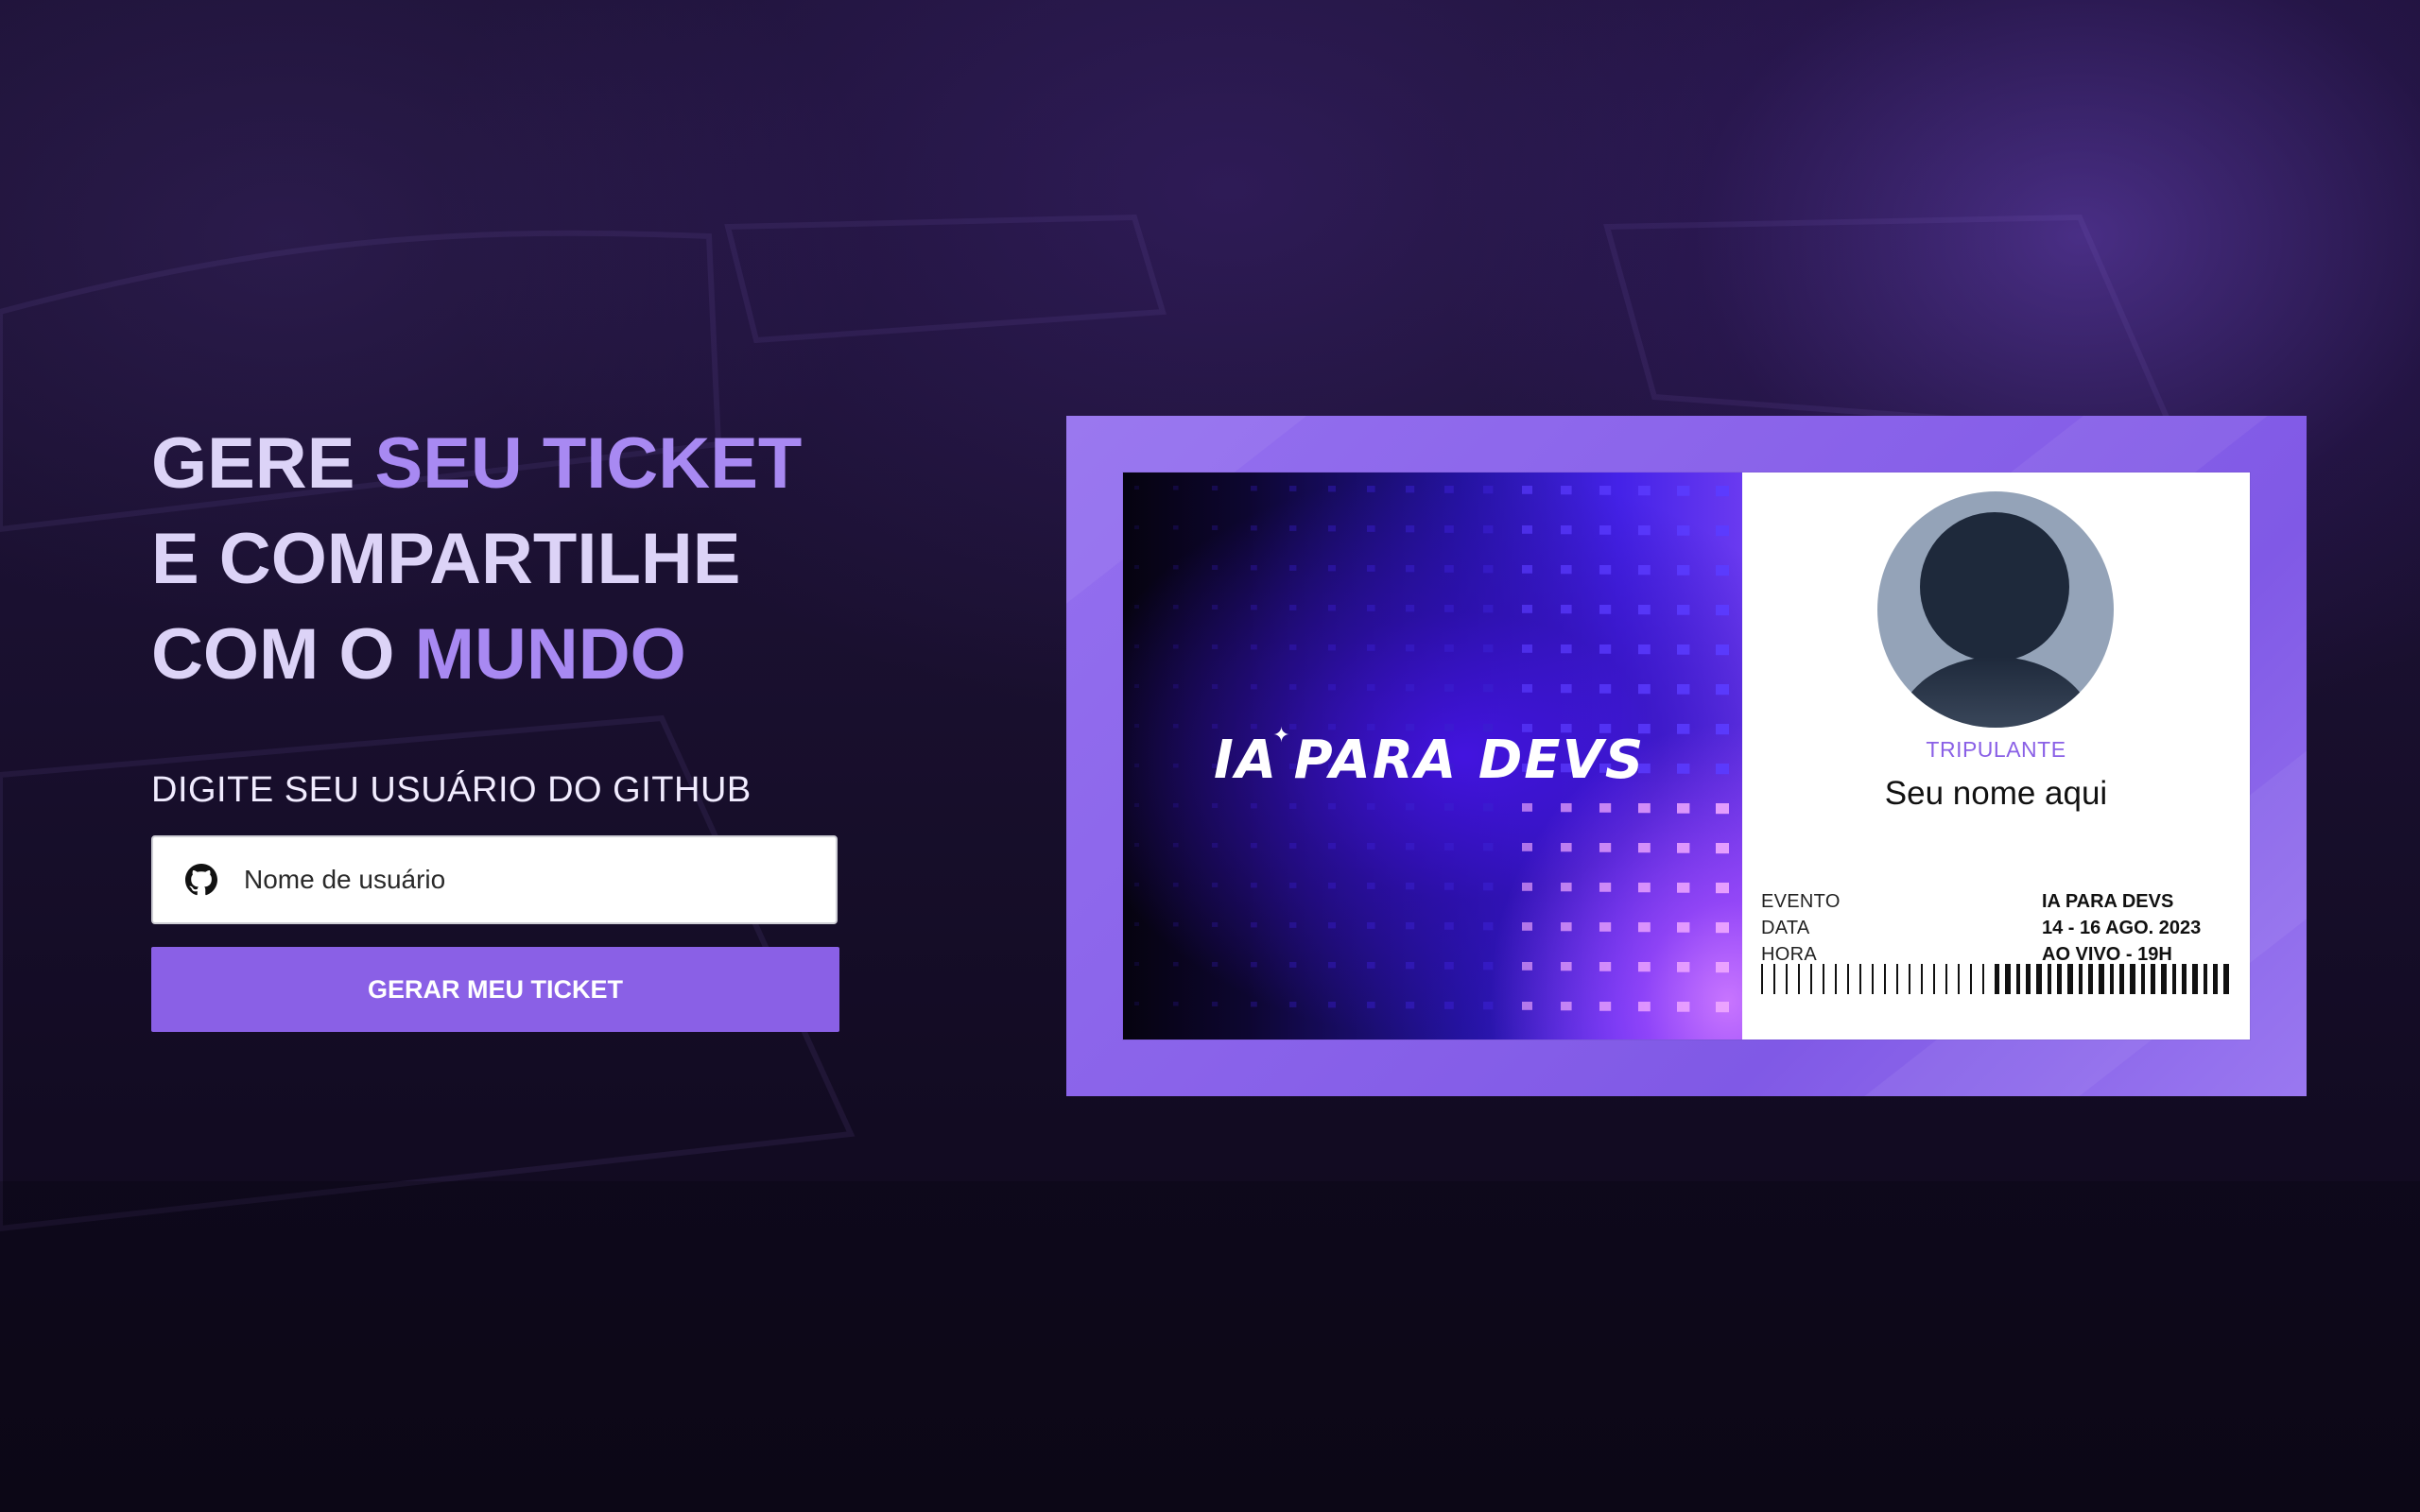  I want to click on label-date: DATA, so click(1786, 928).